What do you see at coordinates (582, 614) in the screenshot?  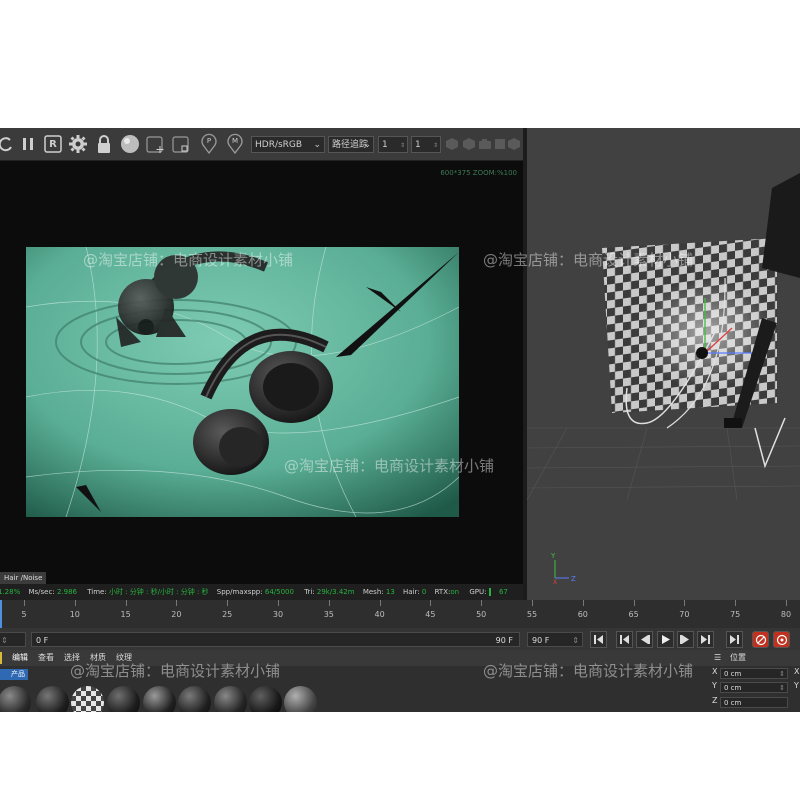 I see `timeline-tick-label: 60` at bounding box center [582, 614].